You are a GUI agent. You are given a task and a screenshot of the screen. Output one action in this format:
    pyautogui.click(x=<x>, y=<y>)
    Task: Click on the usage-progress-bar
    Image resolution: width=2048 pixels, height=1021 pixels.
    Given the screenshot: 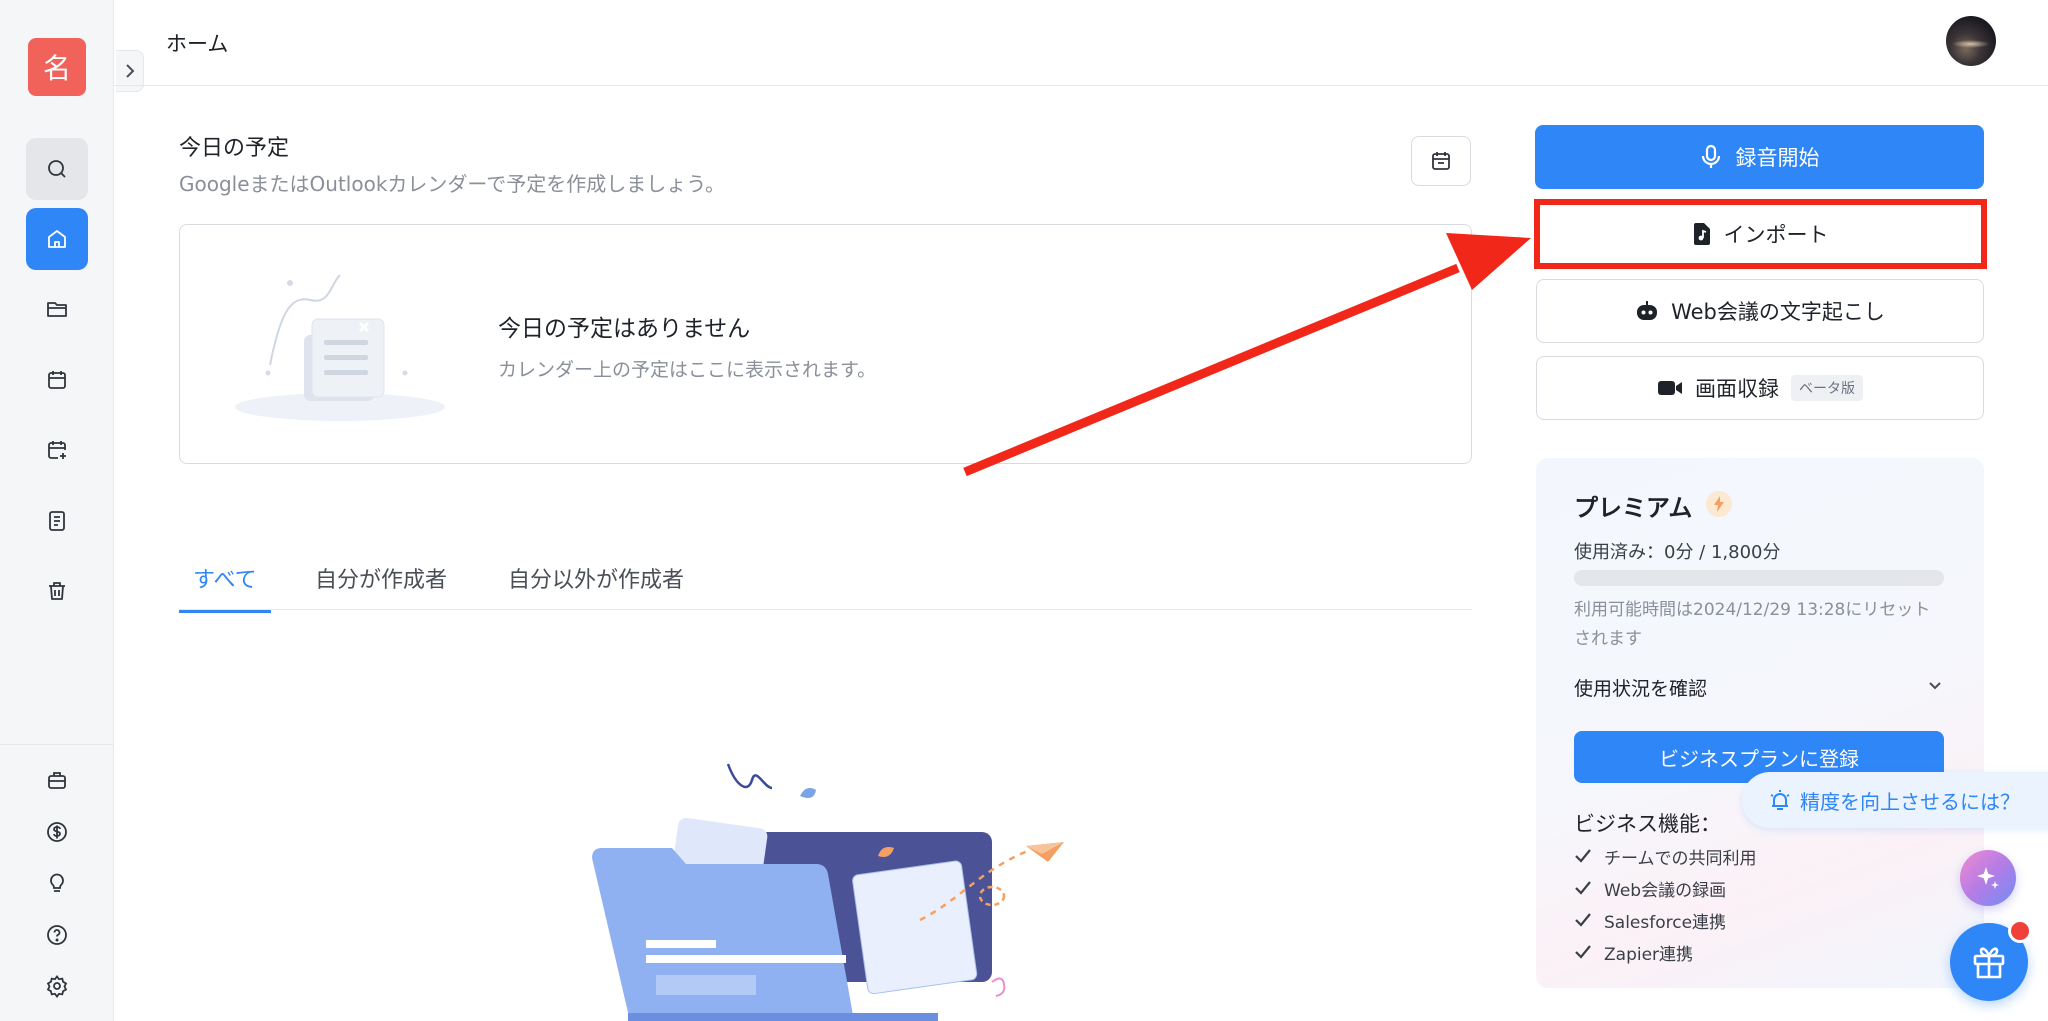 What is the action you would take?
    pyautogui.click(x=1759, y=578)
    